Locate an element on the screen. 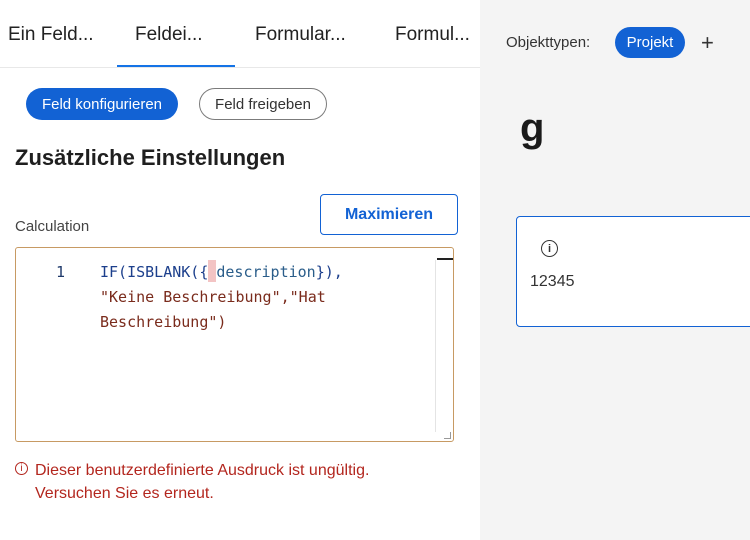 The width and height of the screenshot is (750, 540). configure-field-button: Feld konfigurieren is located at coordinates (102, 104).